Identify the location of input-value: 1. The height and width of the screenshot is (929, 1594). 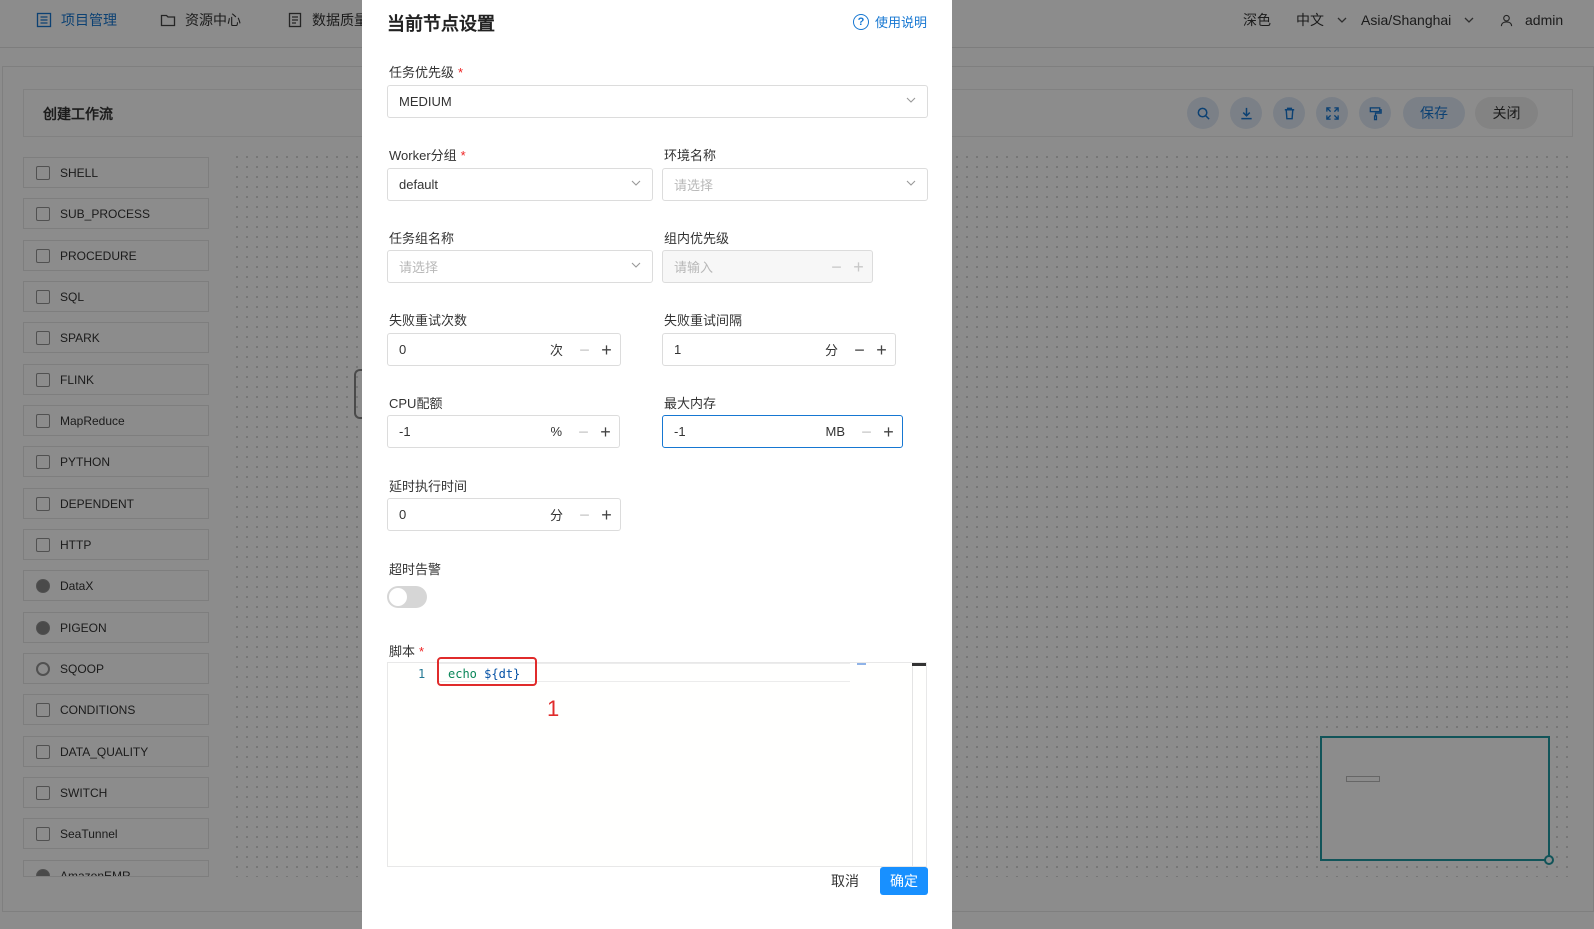
(678, 349).